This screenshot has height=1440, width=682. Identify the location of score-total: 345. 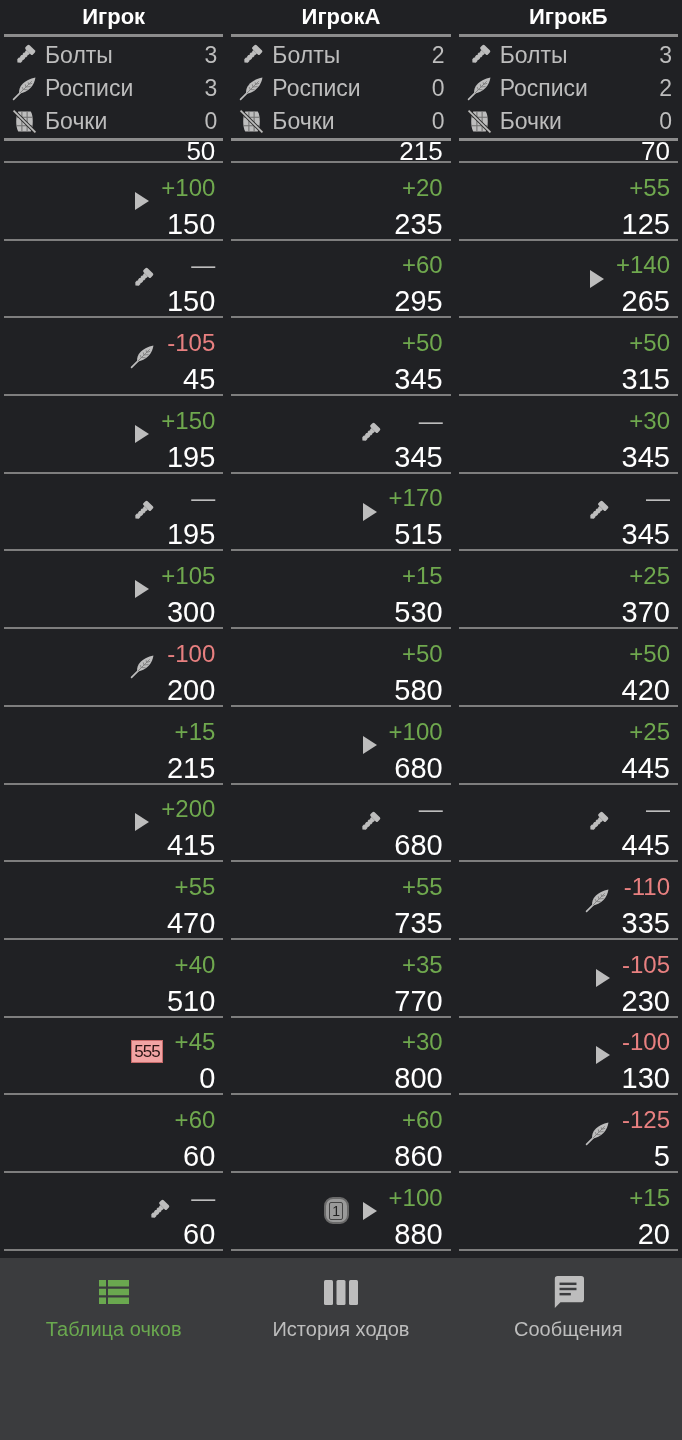
(645, 456).